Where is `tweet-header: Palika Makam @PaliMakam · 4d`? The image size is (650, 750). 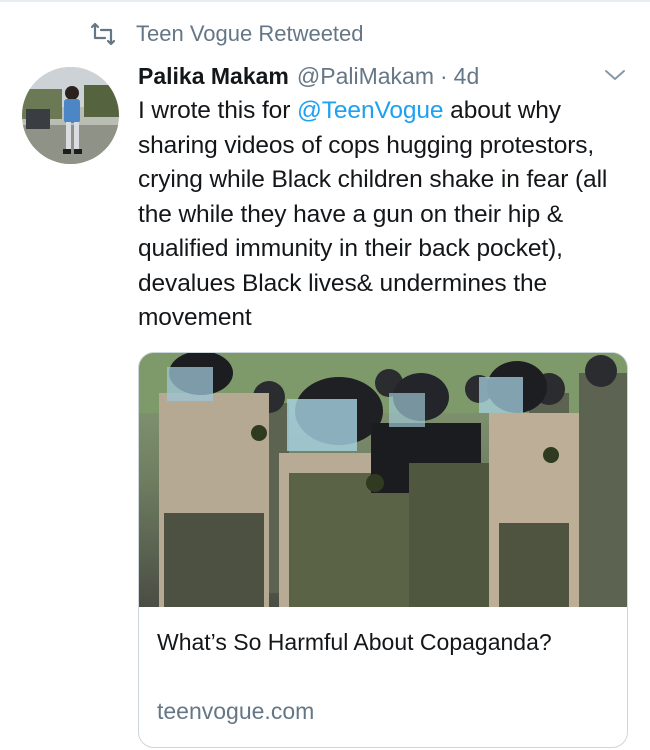 tweet-header: Palika Makam @PaliMakam · 4d is located at coordinates (385, 76).